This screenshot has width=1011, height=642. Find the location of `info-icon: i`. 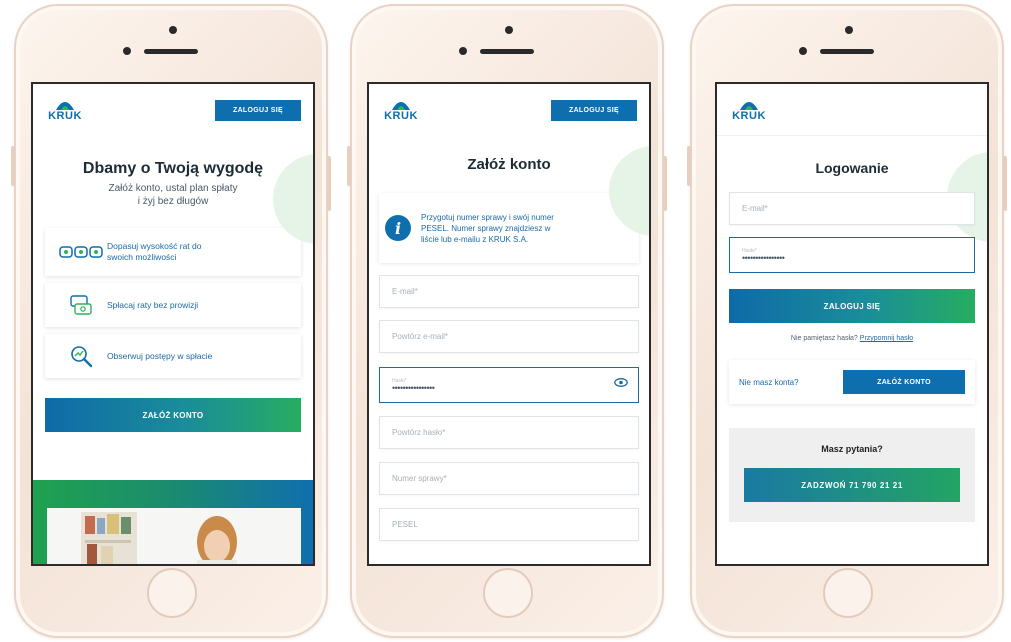

info-icon: i is located at coordinates (398, 228).